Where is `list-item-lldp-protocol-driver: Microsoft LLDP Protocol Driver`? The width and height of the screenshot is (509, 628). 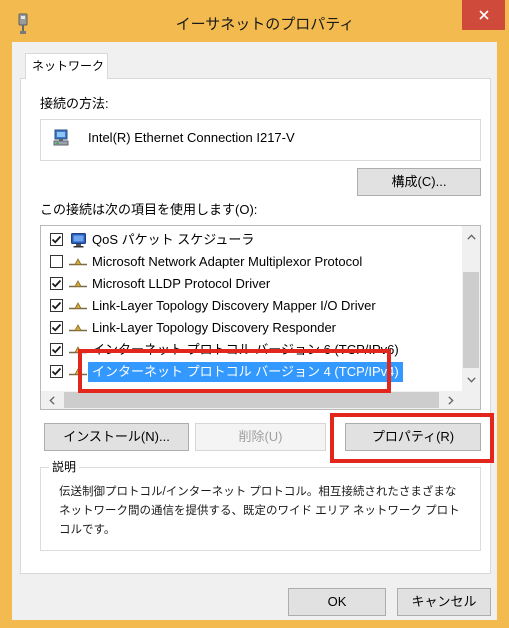 list-item-lldp-protocol-driver: Microsoft LLDP Protocol Driver is located at coordinates (251, 284).